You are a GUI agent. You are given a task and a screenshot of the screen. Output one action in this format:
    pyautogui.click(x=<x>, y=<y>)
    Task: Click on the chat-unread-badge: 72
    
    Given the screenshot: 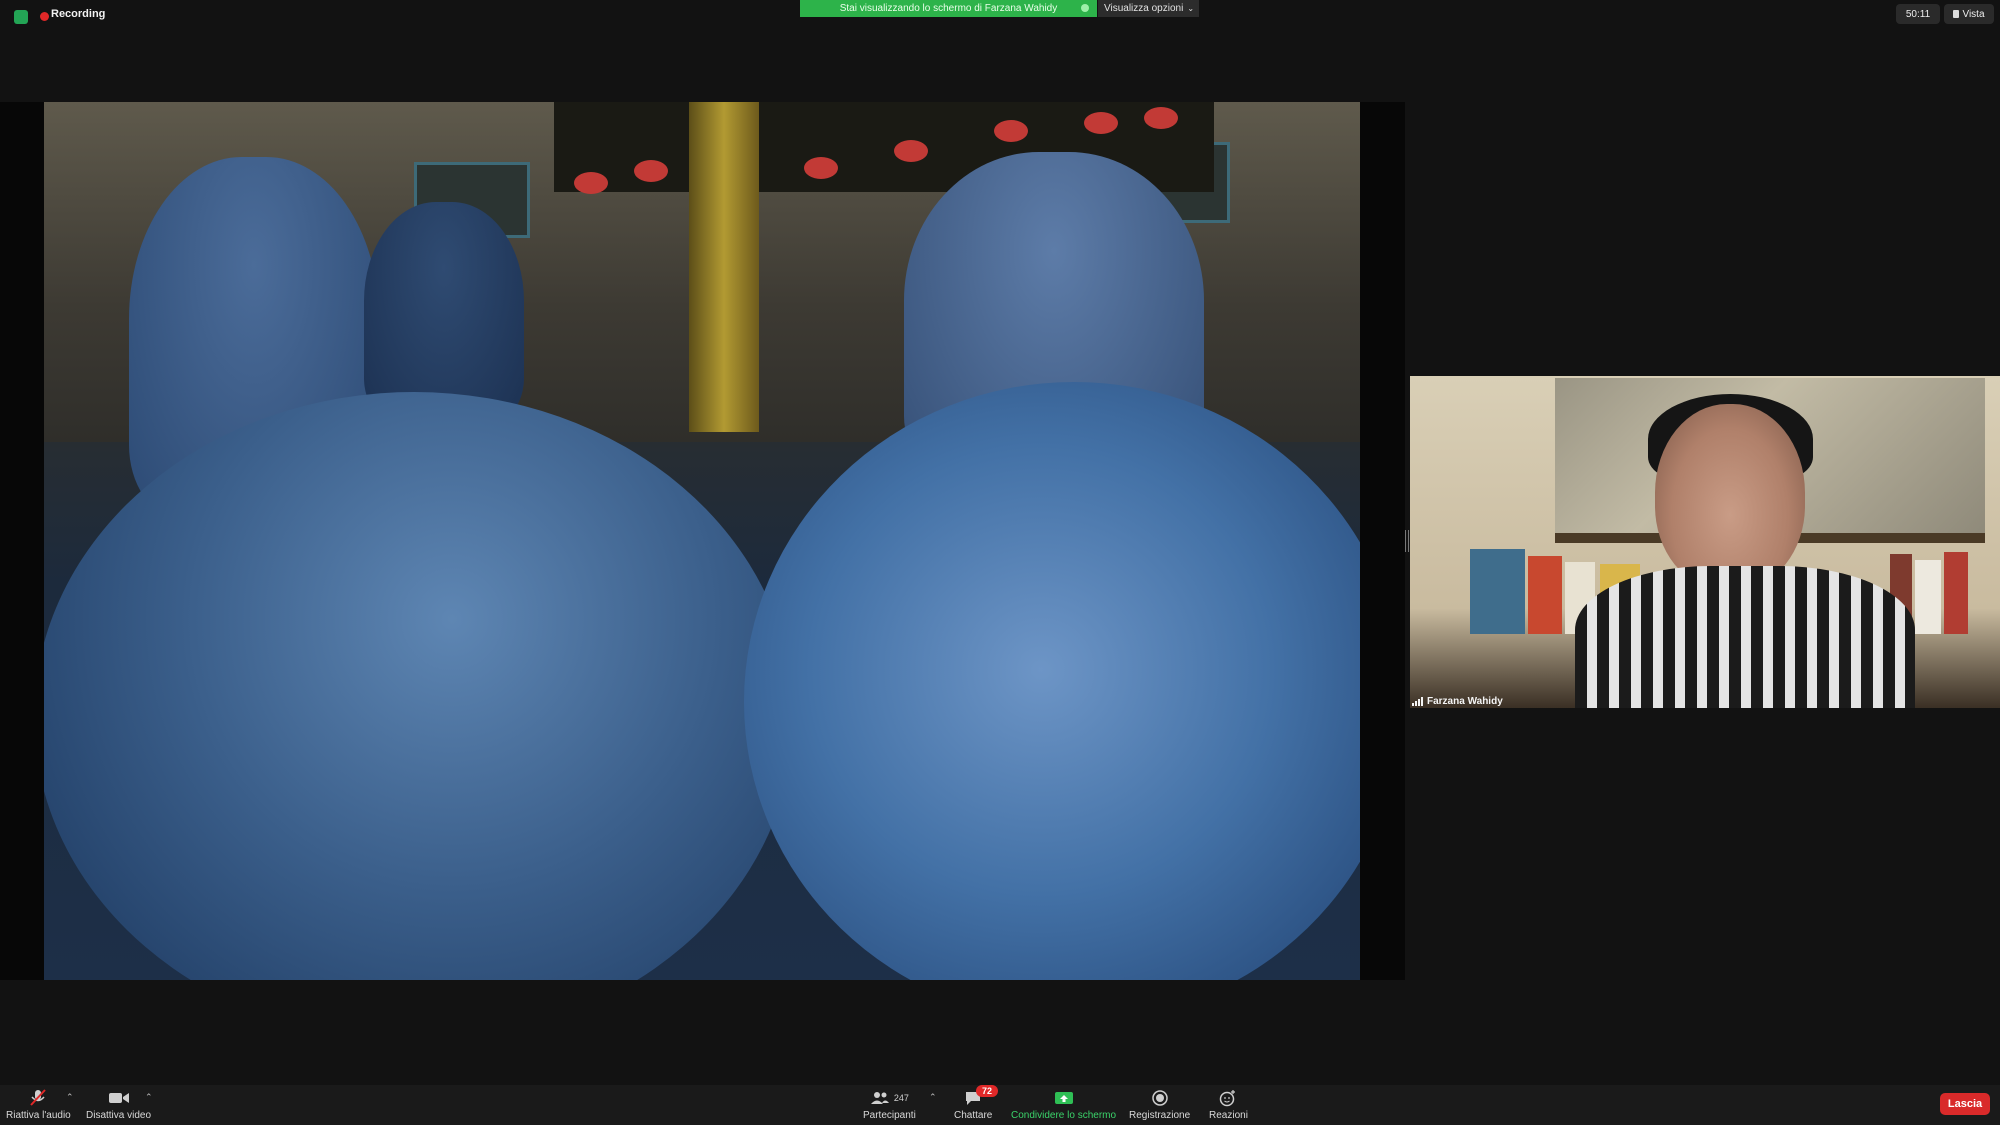 What is the action you would take?
    pyautogui.click(x=987, y=1091)
    